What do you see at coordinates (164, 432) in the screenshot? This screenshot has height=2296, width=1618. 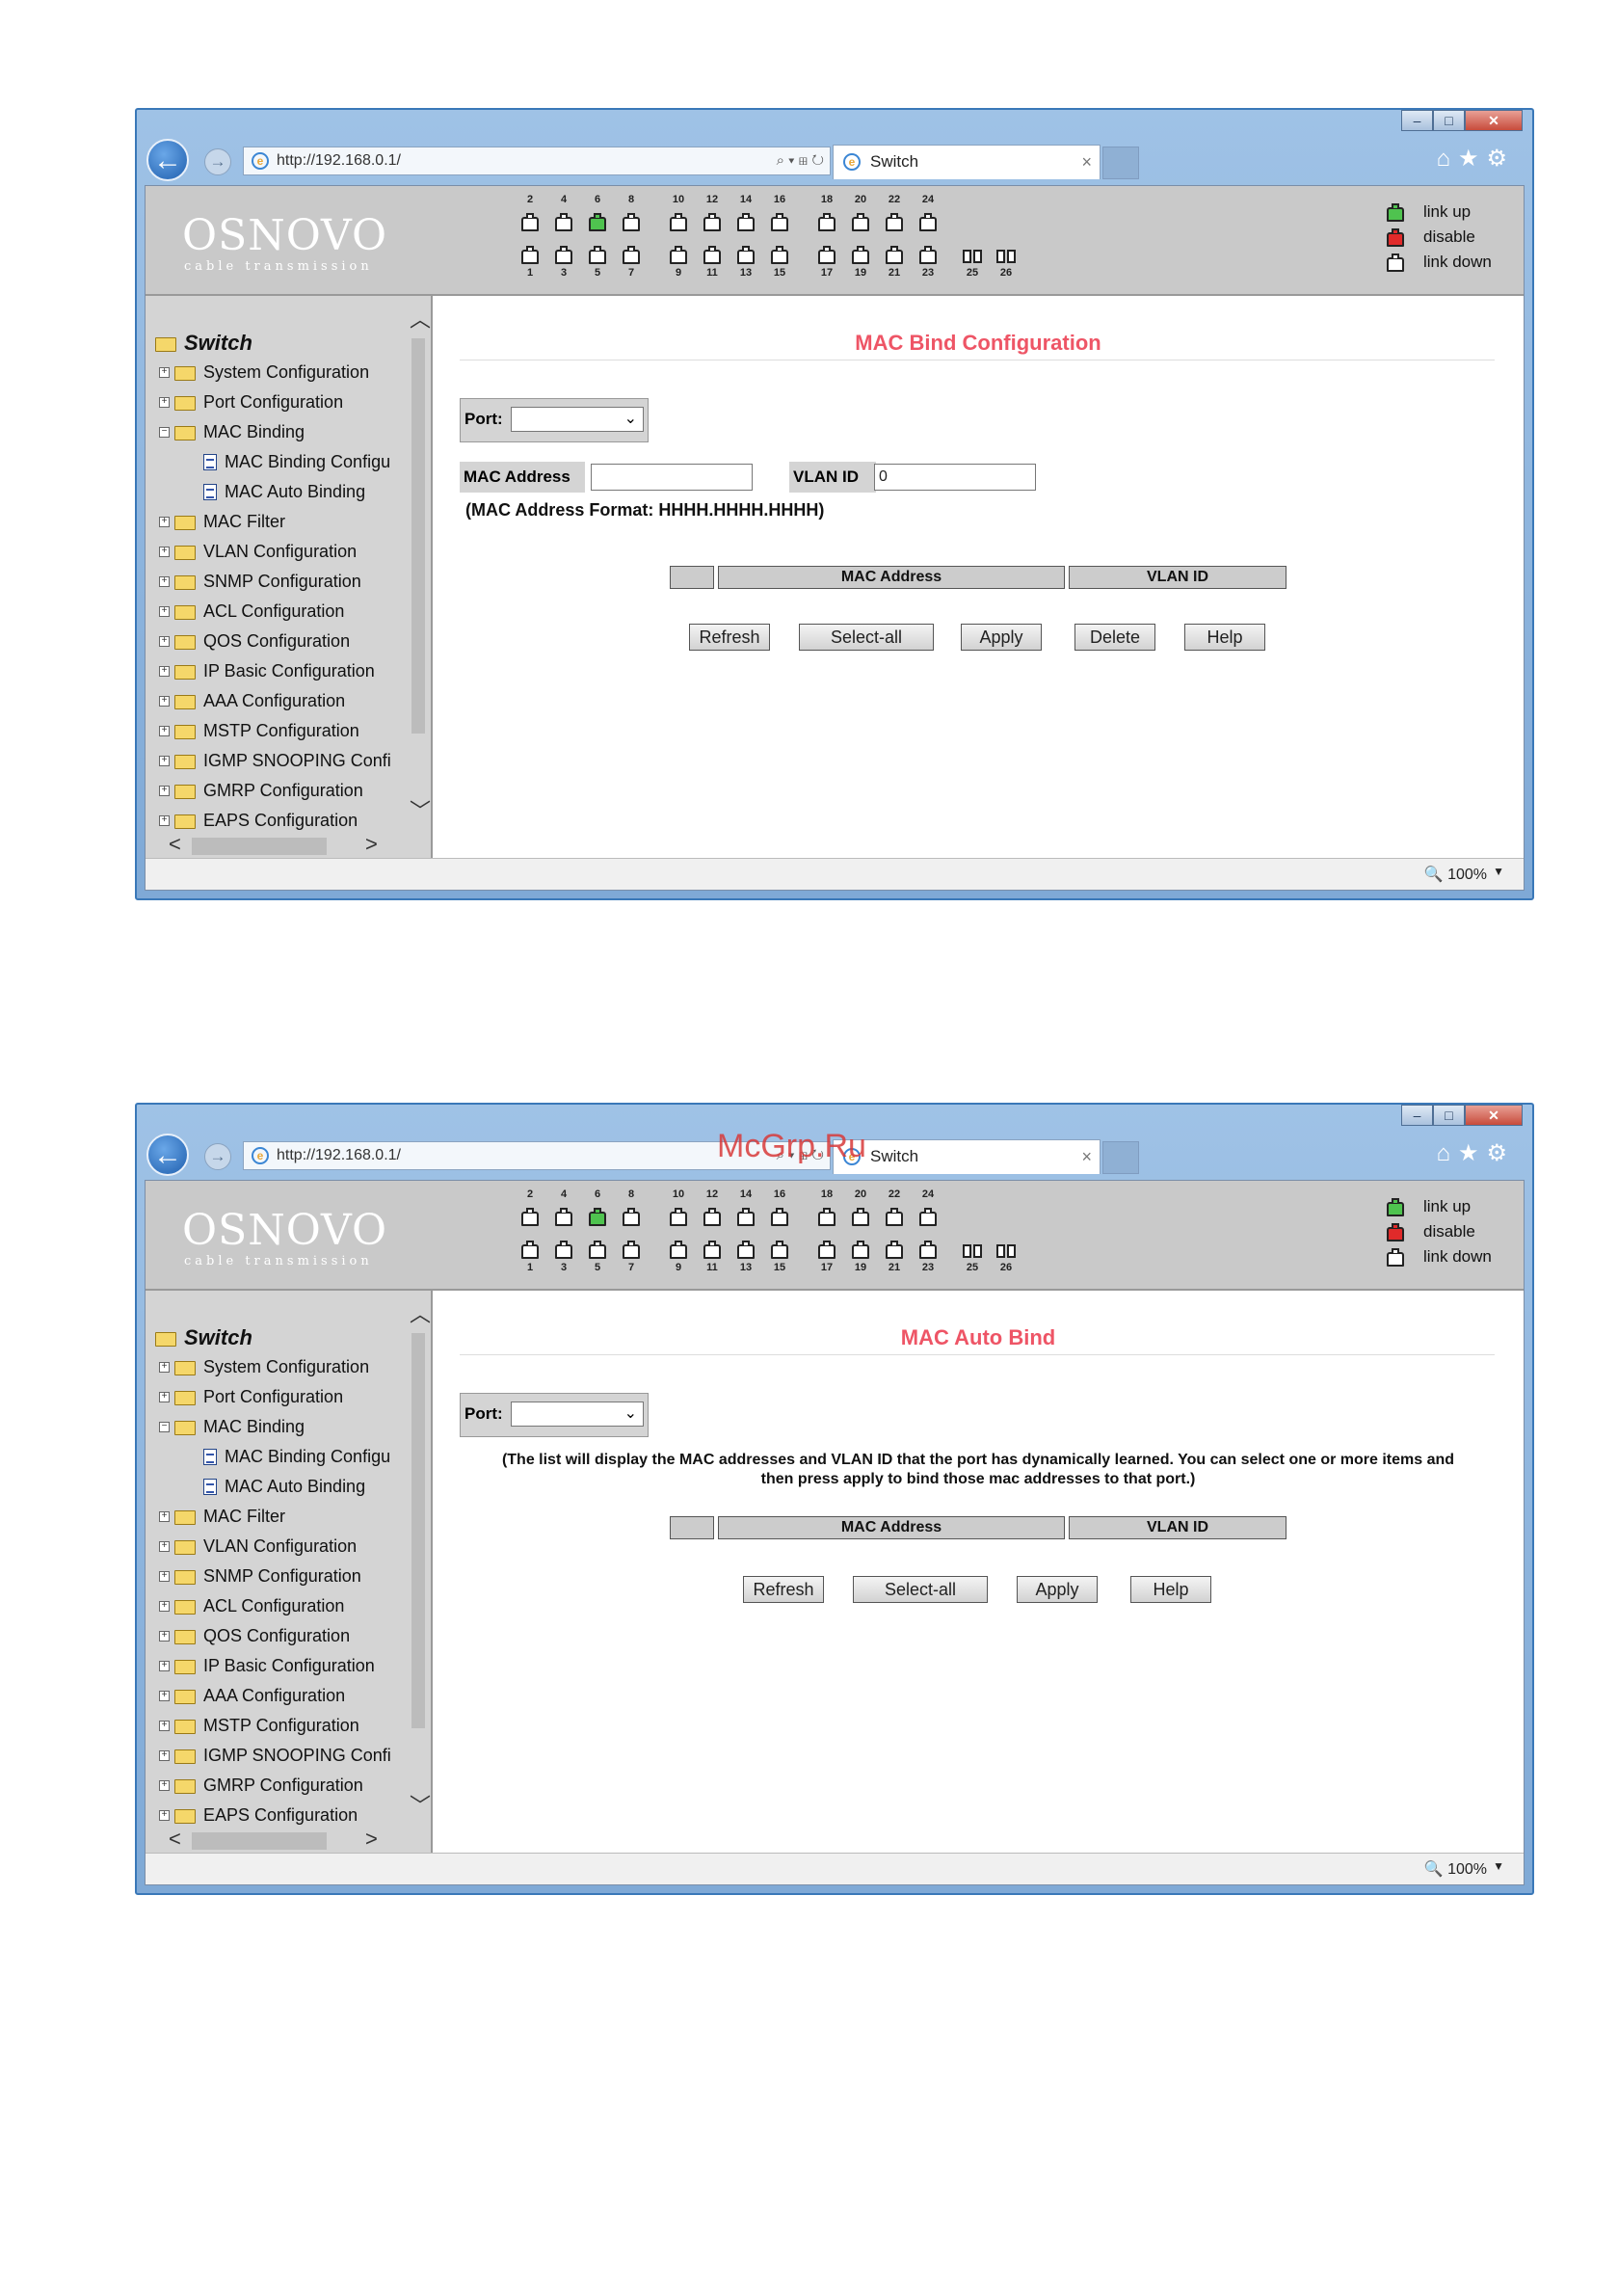 I see `collapse-icon: −` at bounding box center [164, 432].